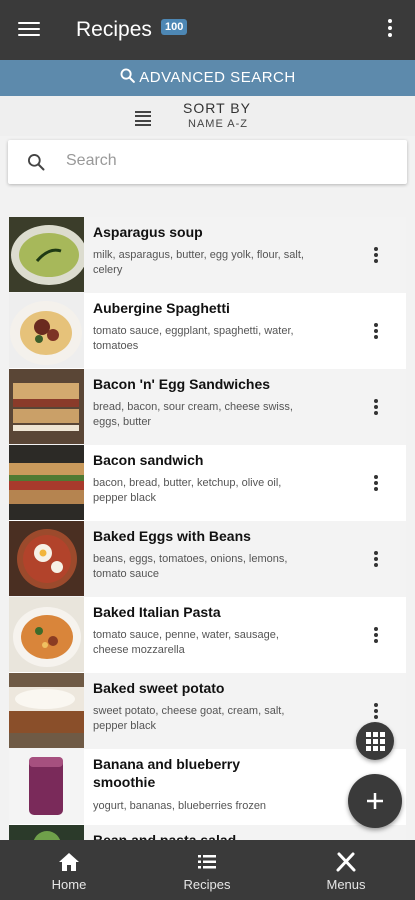 This screenshot has width=415, height=900. I want to click on search-input: Search, so click(207, 162).